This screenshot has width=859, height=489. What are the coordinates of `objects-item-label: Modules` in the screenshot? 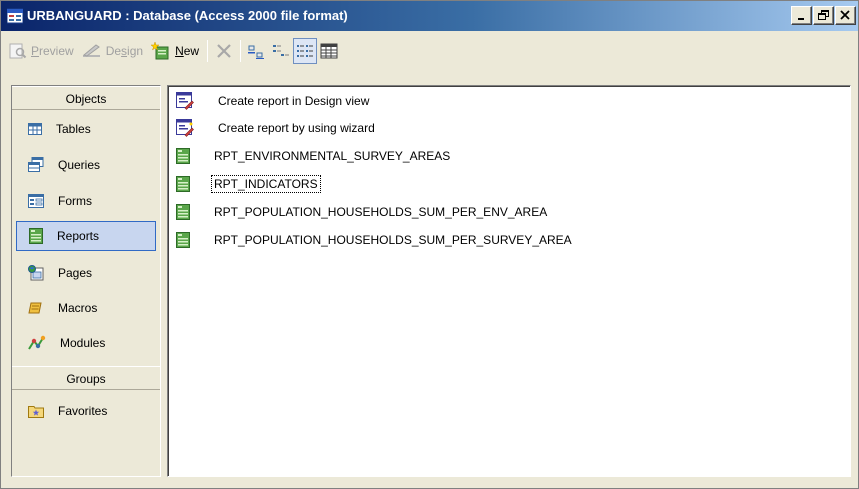 It's located at (83, 343).